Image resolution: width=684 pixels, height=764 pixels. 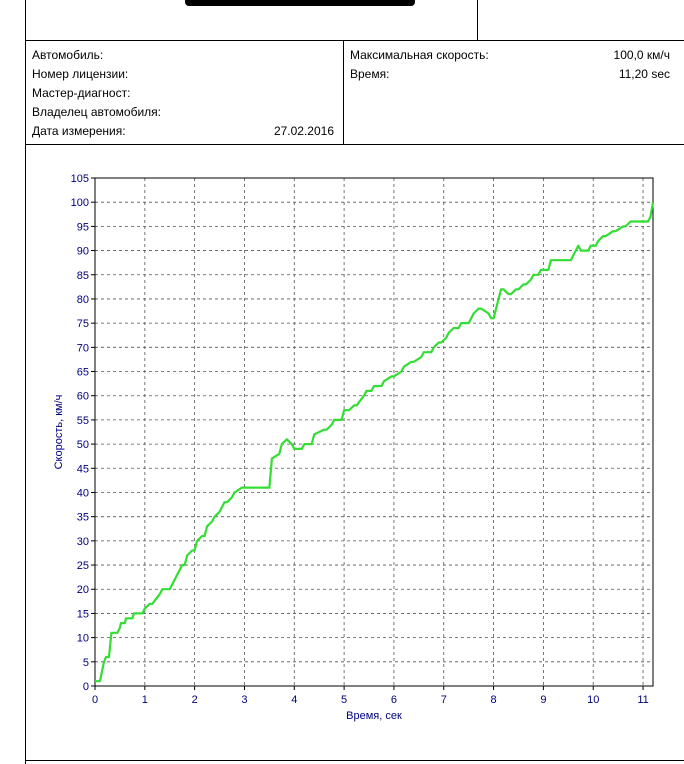 What do you see at coordinates (83, 348) in the screenshot?
I see `y-tick-label: 70` at bounding box center [83, 348].